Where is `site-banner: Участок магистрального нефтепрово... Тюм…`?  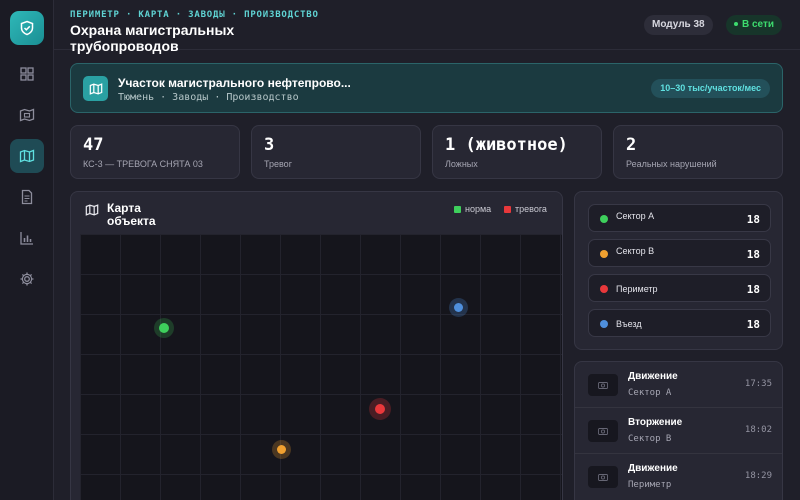 site-banner: Участок магистрального нефтепрово... Тюм… is located at coordinates (426, 88).